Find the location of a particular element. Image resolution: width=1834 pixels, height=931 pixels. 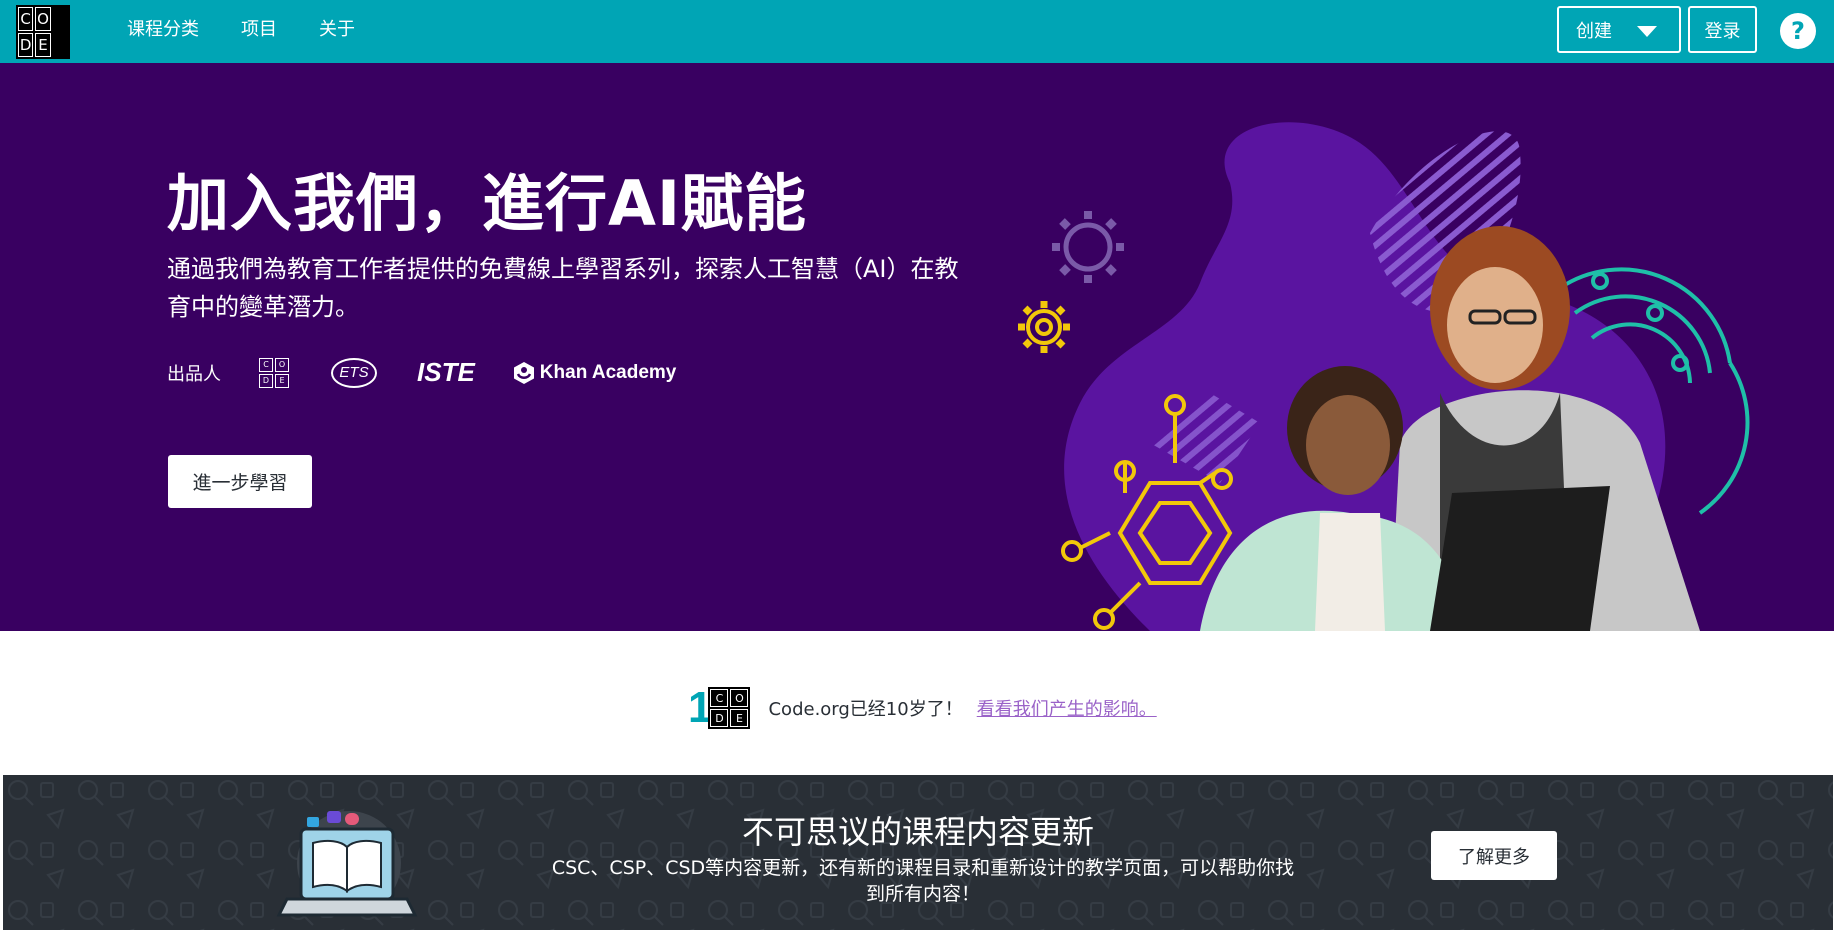

nav-item-projects: 项目 is located at coordinates (259, 28).